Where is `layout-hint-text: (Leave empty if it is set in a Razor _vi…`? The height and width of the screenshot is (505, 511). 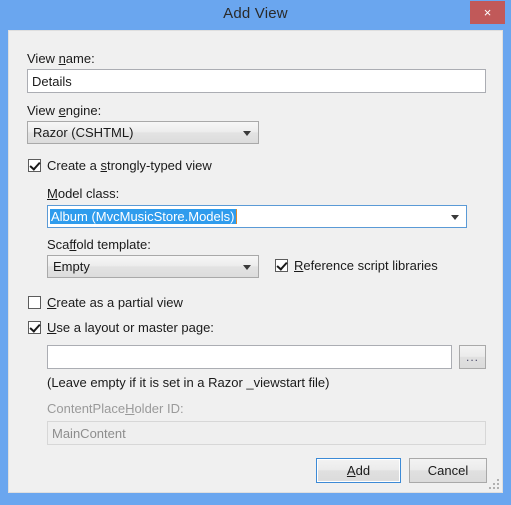
layout-hint-text: (Leave empty if it is set in a Razor _vi… is located at coordinates (188, 382).